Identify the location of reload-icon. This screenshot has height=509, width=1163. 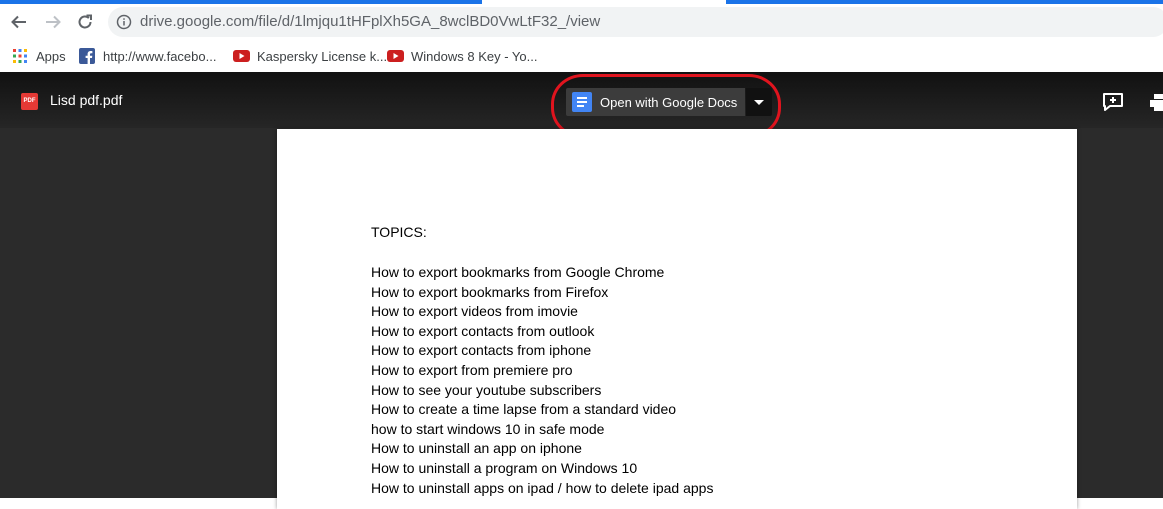
(85, 21).